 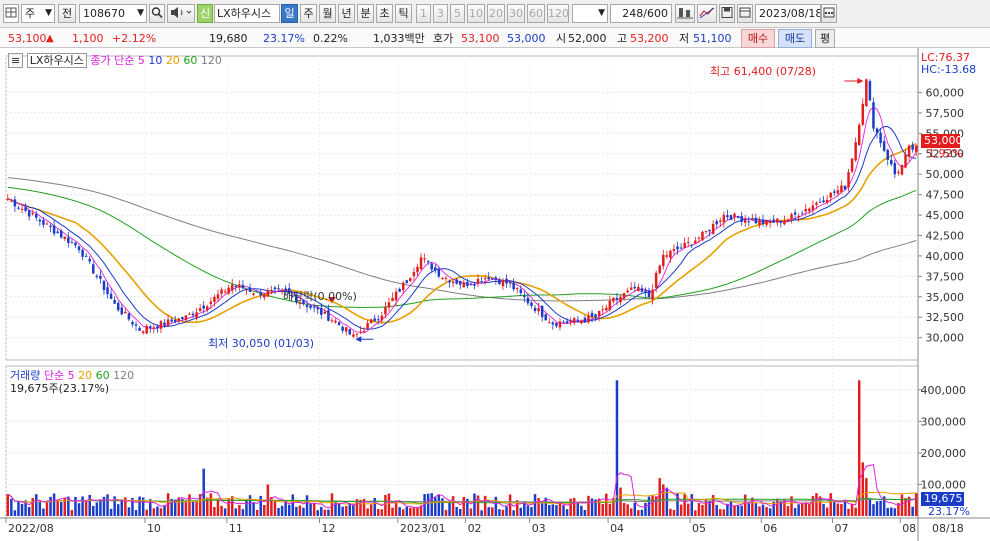 I want to click on count-field: 248/600, so click(x=641, y=13).